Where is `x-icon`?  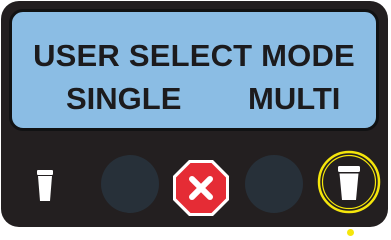
x-icon is located at coordinates (201, 188).